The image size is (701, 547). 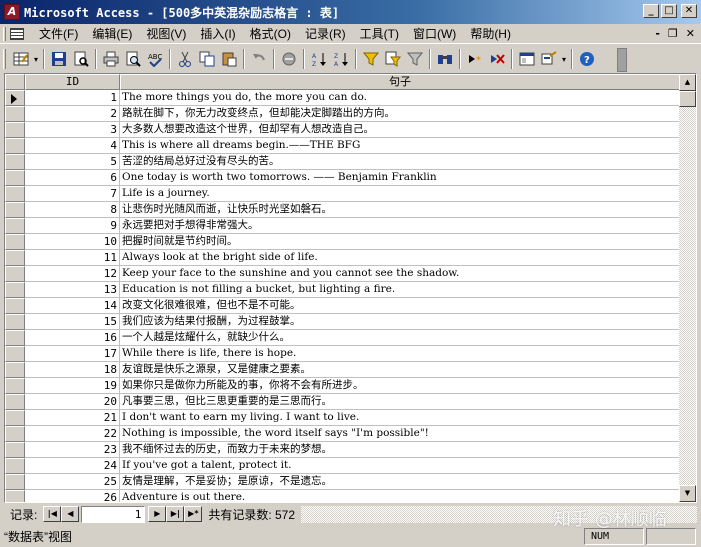 I want to click on table-row: 17 While there is life, there is hope., so click(x=342, y=354).